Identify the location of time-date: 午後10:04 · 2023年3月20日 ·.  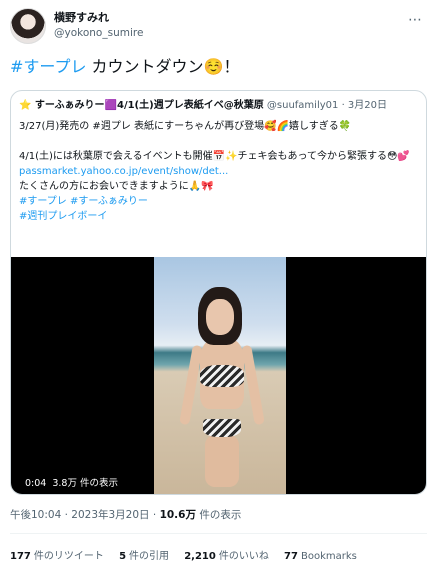
(85, 515).